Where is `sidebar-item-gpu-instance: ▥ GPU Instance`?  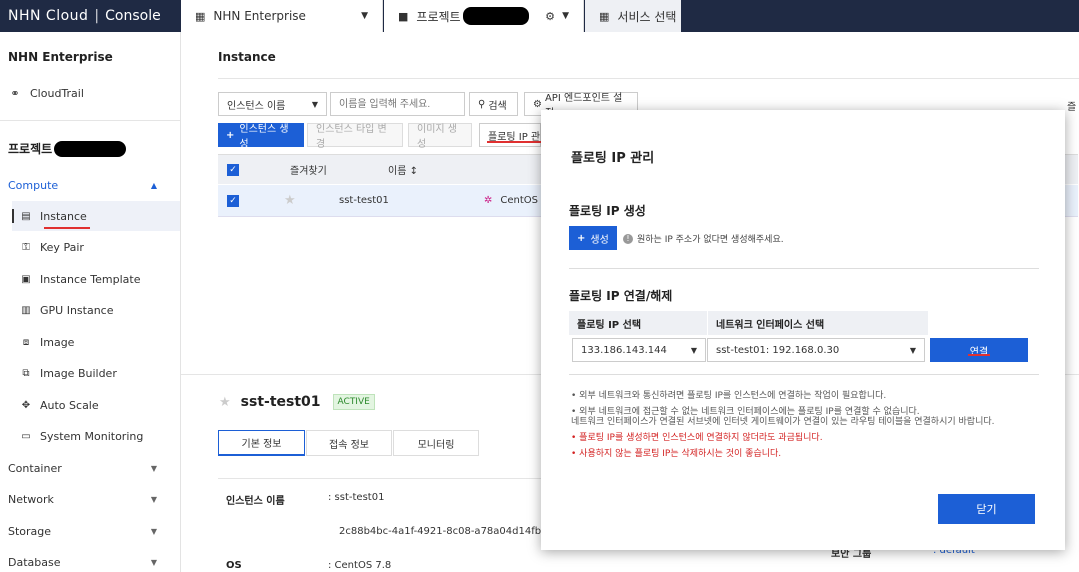
sidebar-item-gpu-instance: ▥ GPU Instance is located at coordinates (96, 310).